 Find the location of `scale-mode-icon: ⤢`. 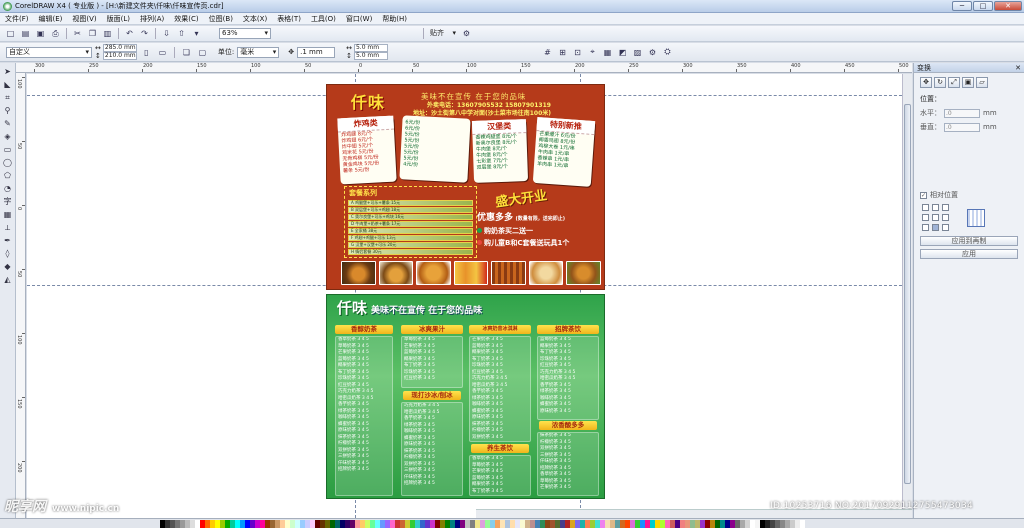

scale-mode-icon: ⤢ is located at coordinates (954, 82).